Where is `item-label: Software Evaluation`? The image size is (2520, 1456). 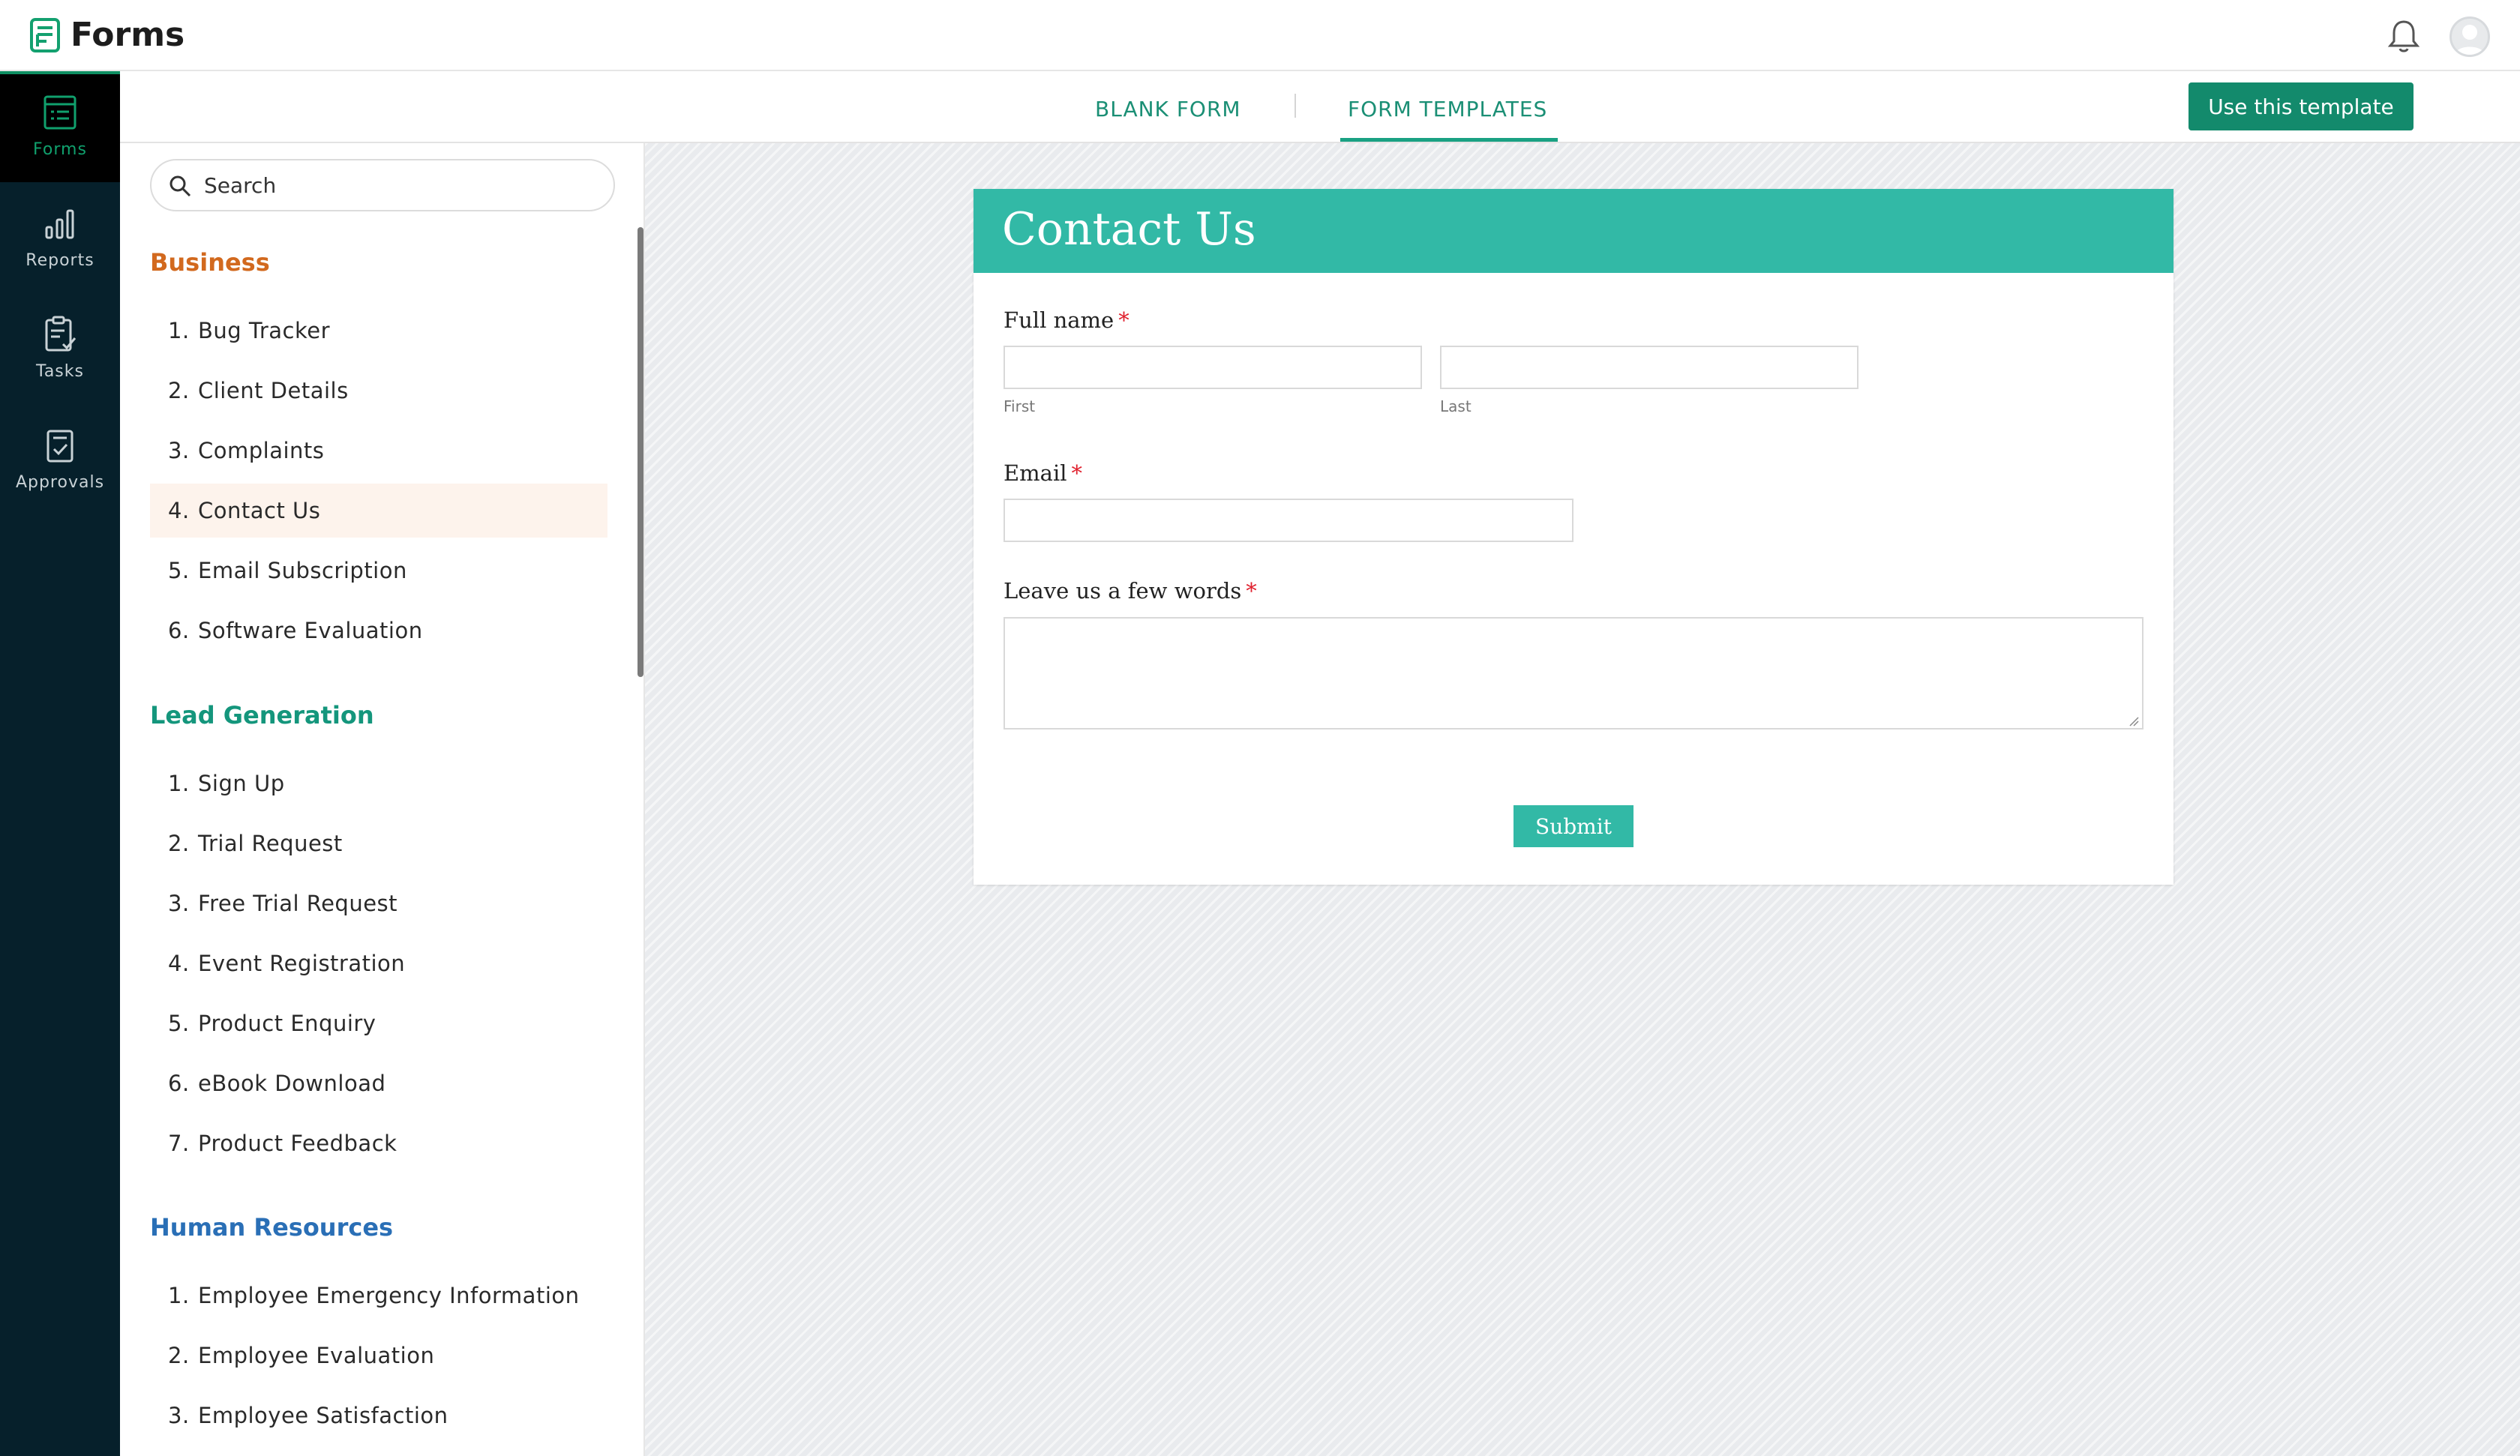 item-label: Software Evaluation is located at coordinates (310, 630).